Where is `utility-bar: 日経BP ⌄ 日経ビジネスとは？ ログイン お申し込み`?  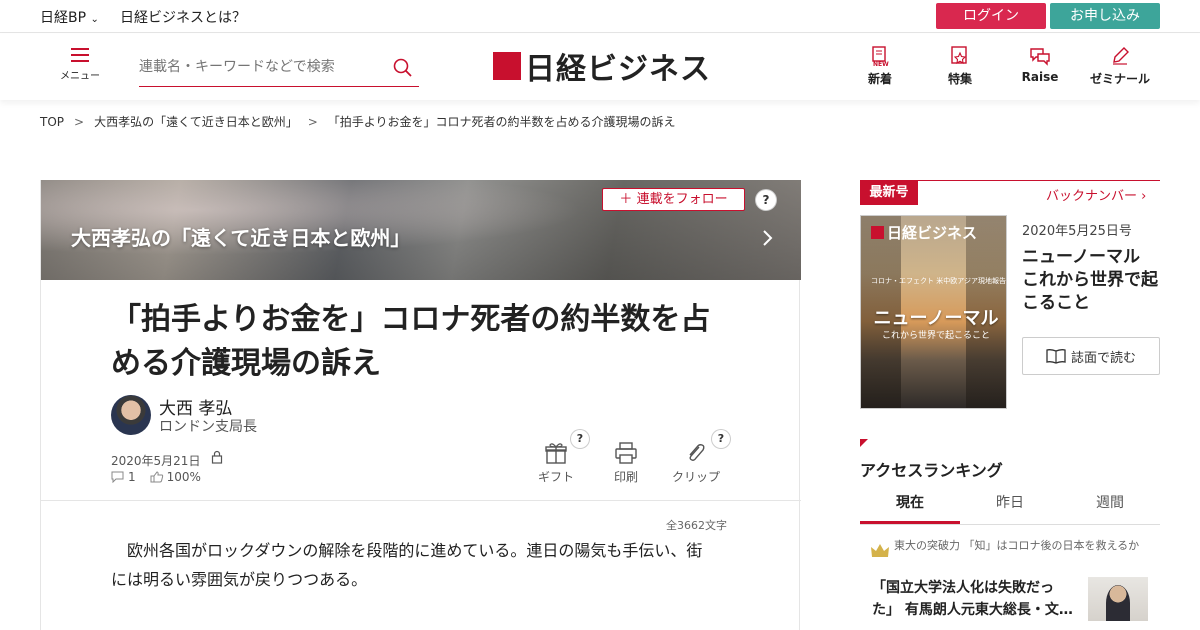
utility-bar: 日経BP ⌄ 日経ビジネスとは？ ログイン お申し込み is located at coordinates (600, 16).